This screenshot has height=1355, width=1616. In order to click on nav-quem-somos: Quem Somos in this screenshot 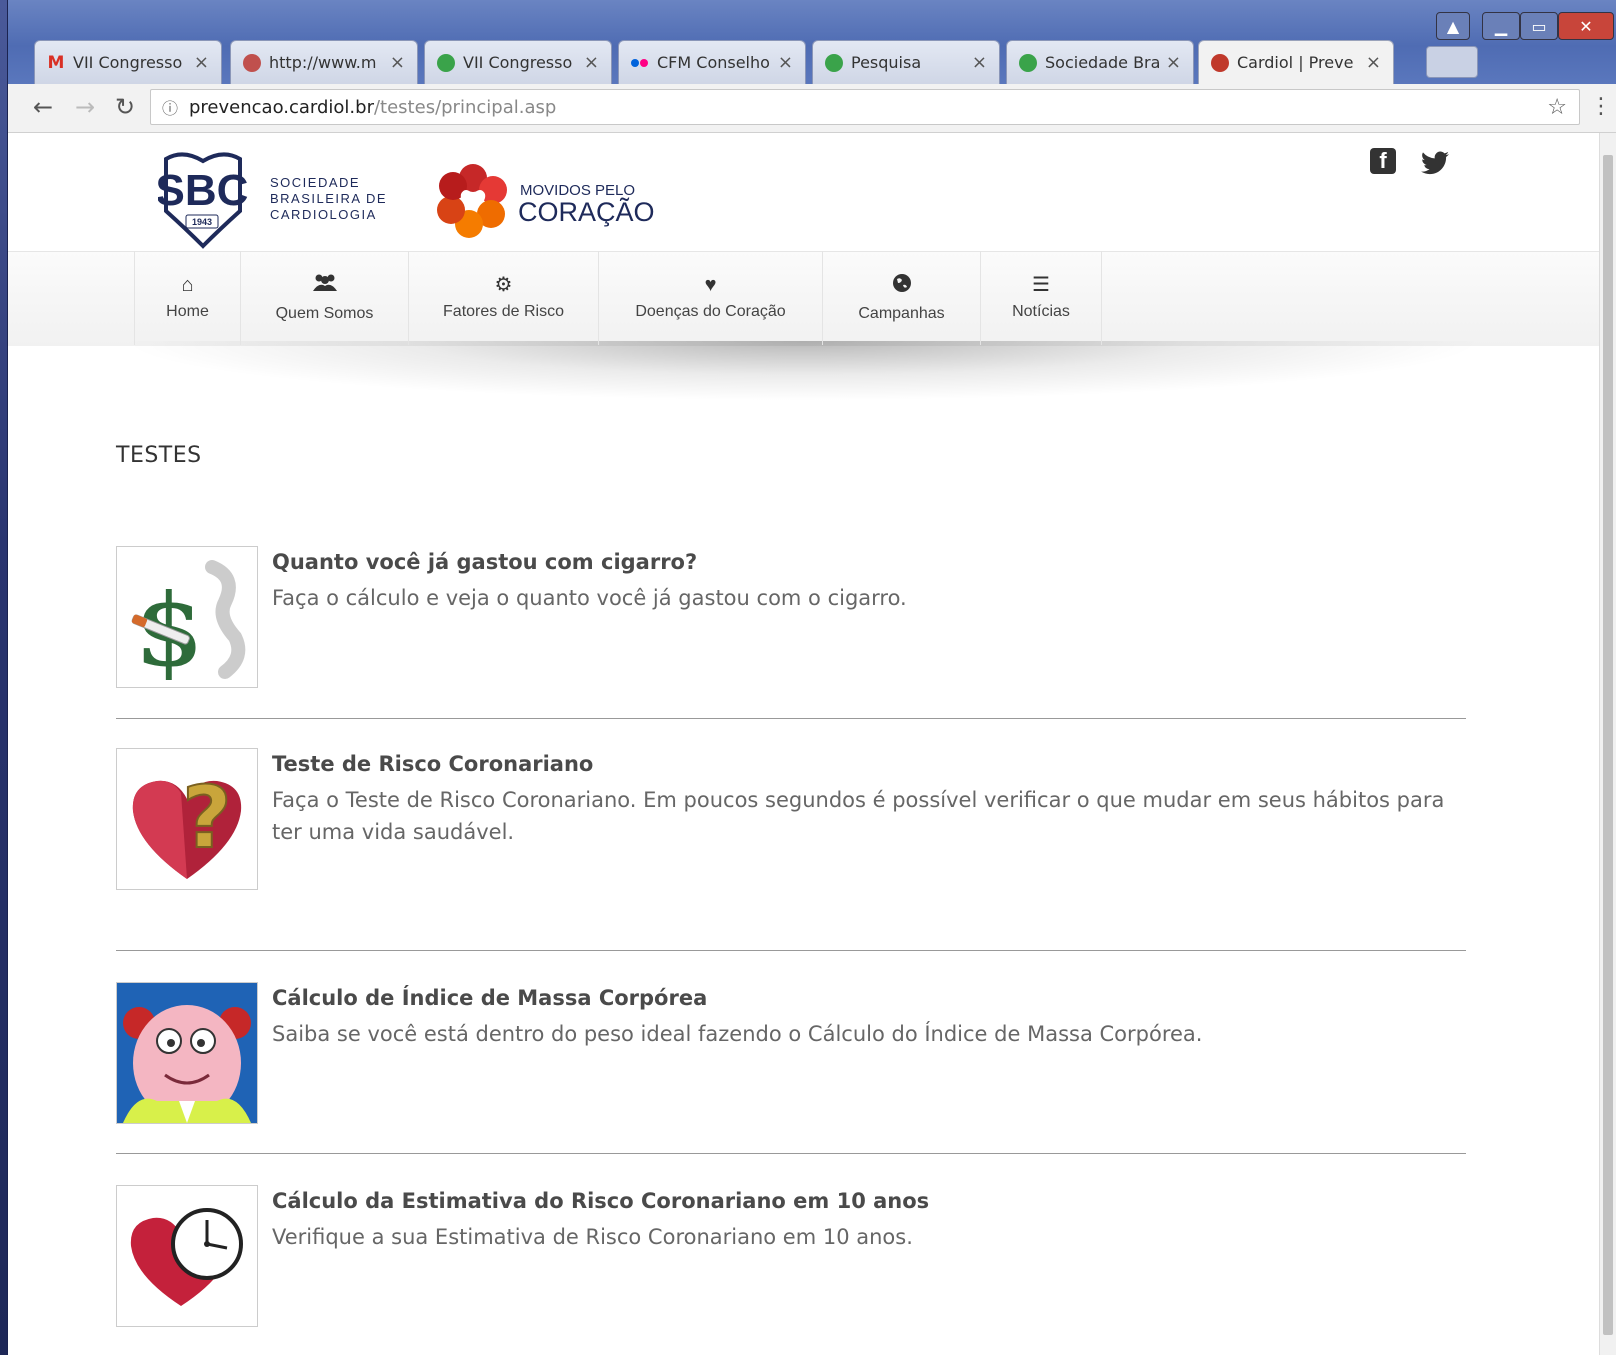, I will do `click(324, 298)`.